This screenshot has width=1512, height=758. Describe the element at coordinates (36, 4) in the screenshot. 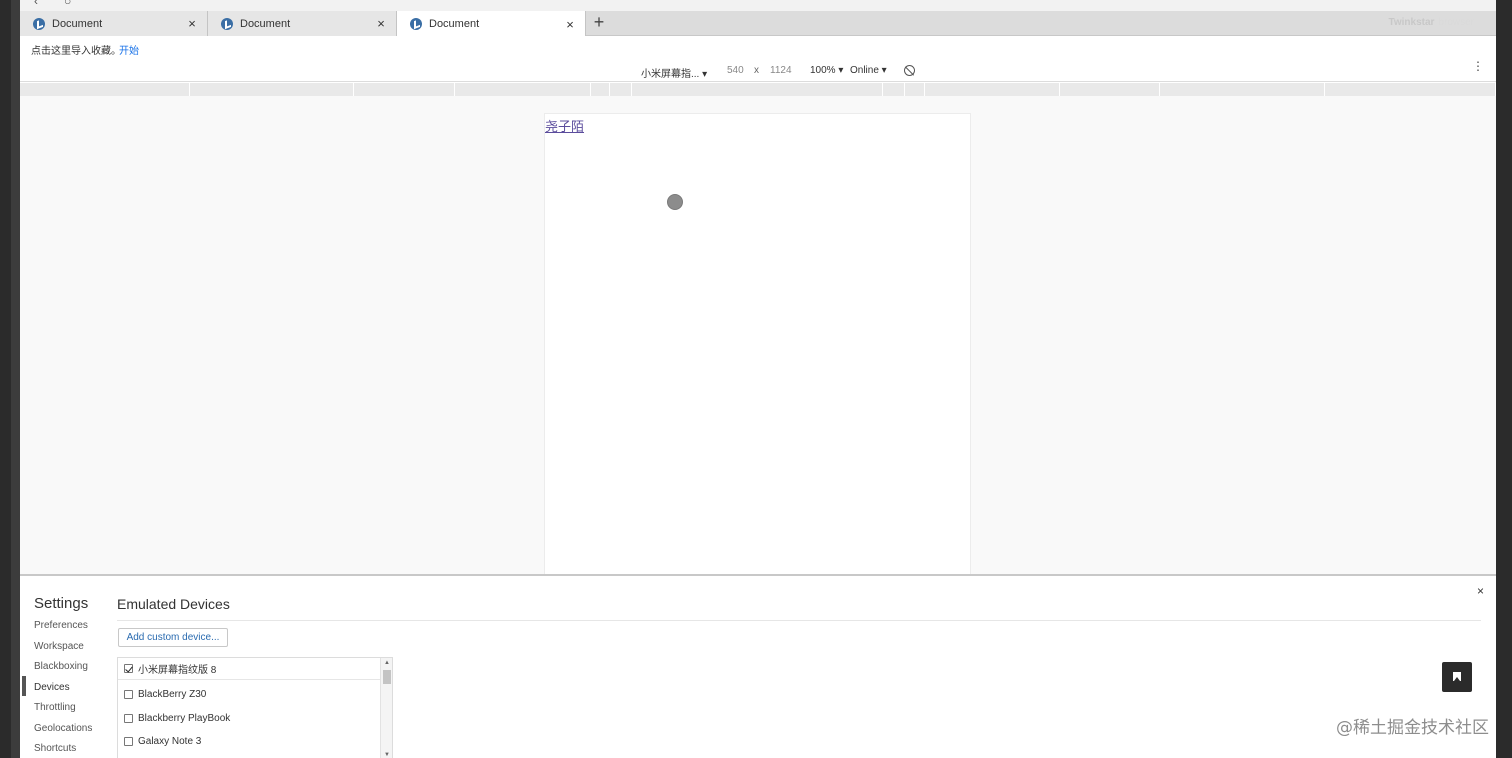

I see `back-icon: ‹` at that location.